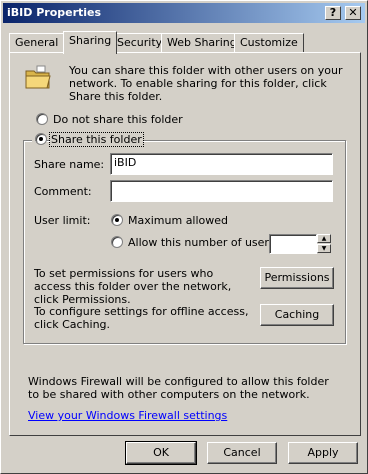  Describe the element at coordinates (323, 453) in the screenshot. I see `apply-button: Apply` at that location.